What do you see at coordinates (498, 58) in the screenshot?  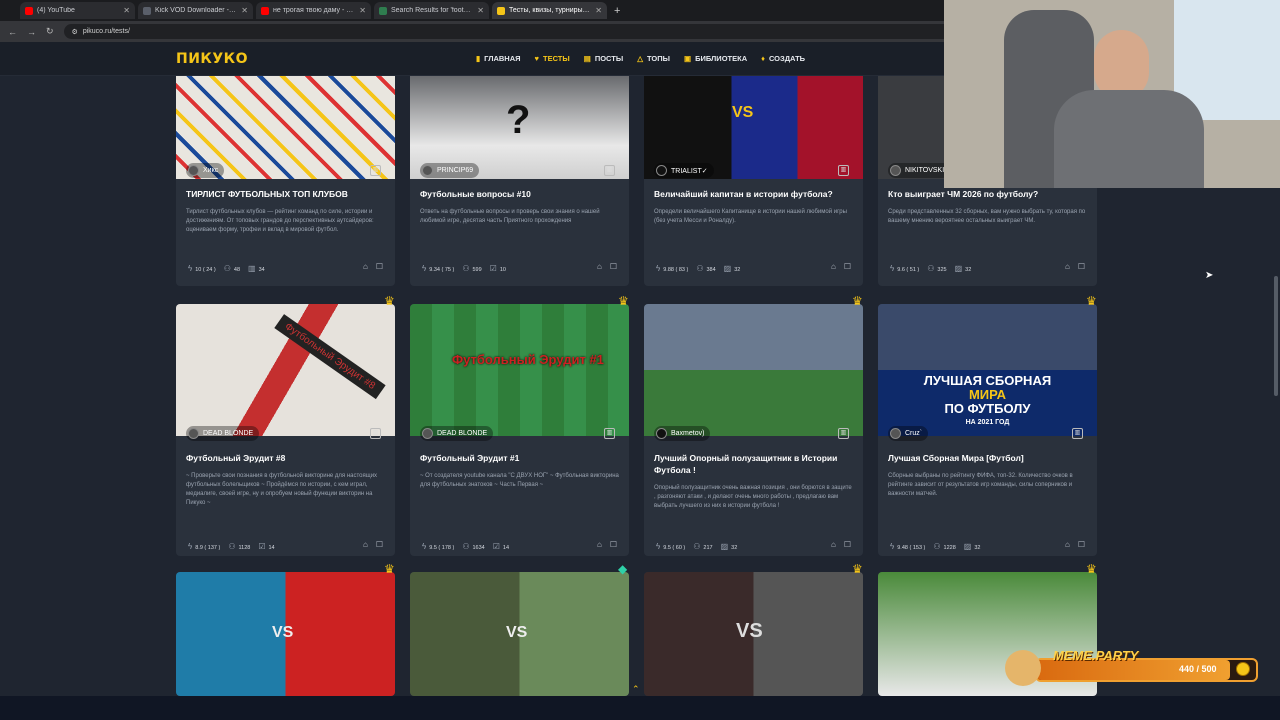 I see `nav-item-home: ▮ ГЛАВНАЯ` at bounding box center [498, 58].